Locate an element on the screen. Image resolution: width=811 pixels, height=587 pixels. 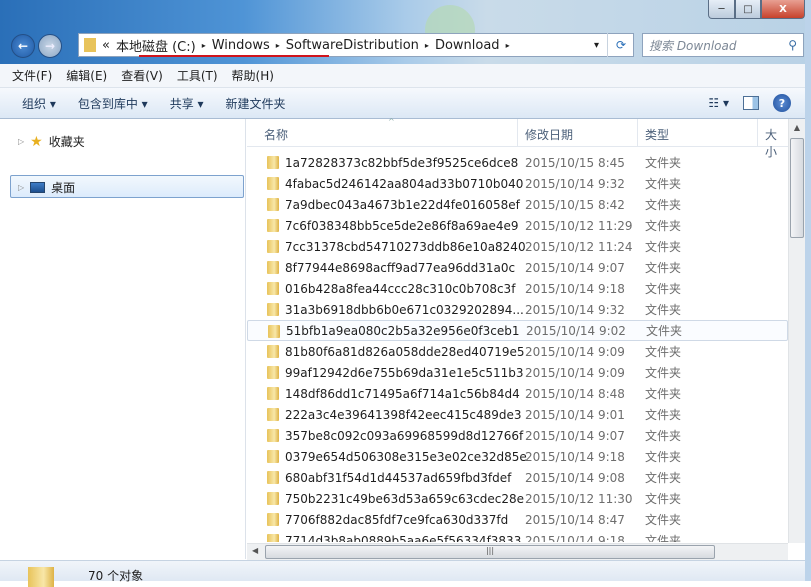
menu-tools: 工具(T) is located at coordinates (197, 75).